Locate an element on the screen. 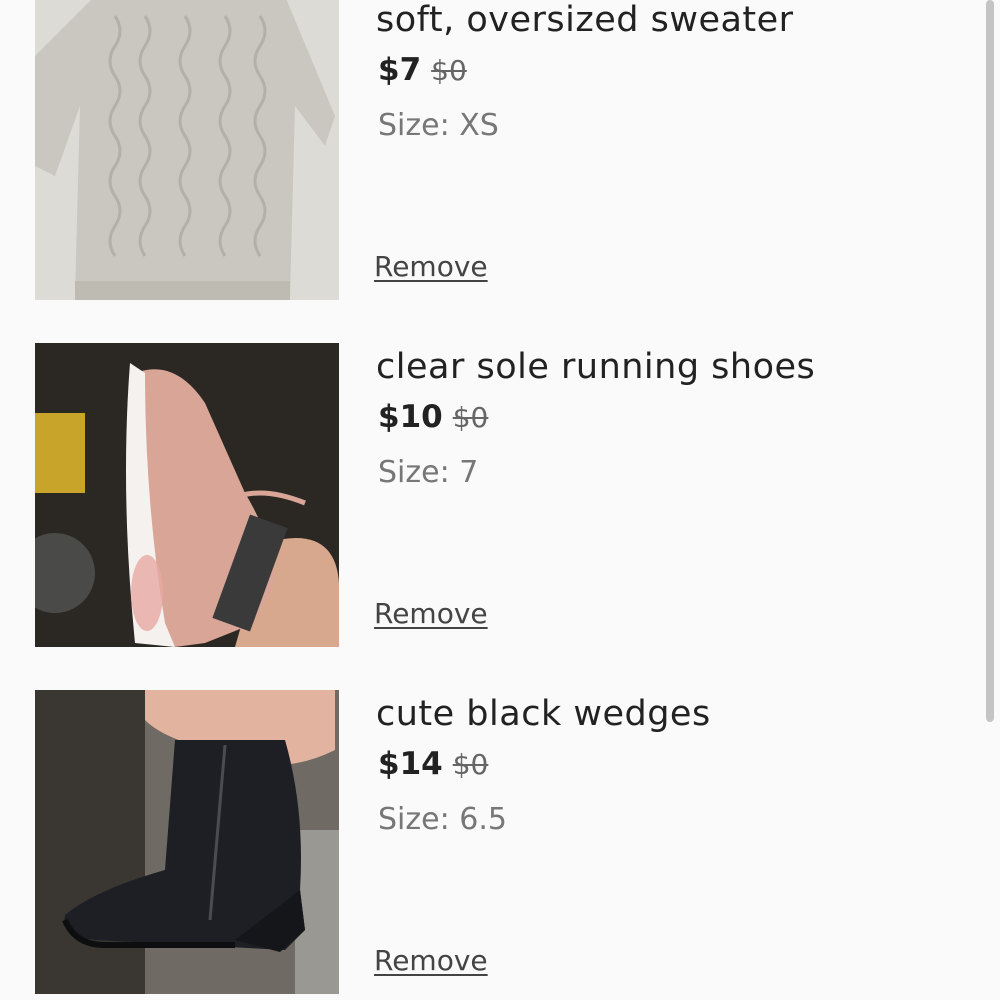 Image resolution: width=1000 pixels, height=1000 pixels. item-title: cute black wedges is located at coordinates (543, 714).